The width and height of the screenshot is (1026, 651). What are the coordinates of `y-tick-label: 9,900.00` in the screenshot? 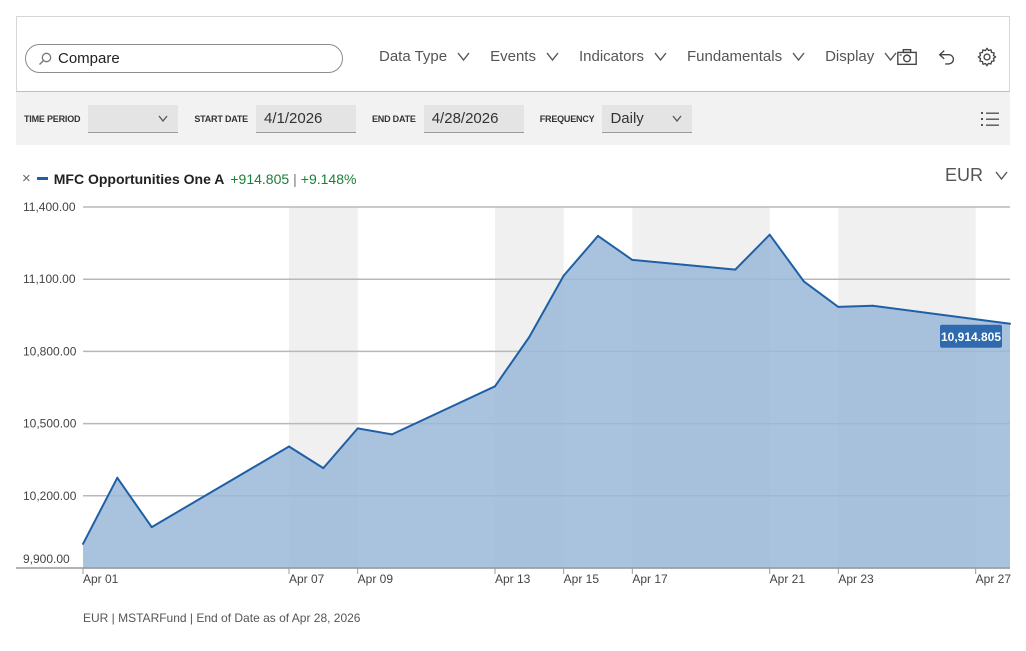 It's located at (46, 559).